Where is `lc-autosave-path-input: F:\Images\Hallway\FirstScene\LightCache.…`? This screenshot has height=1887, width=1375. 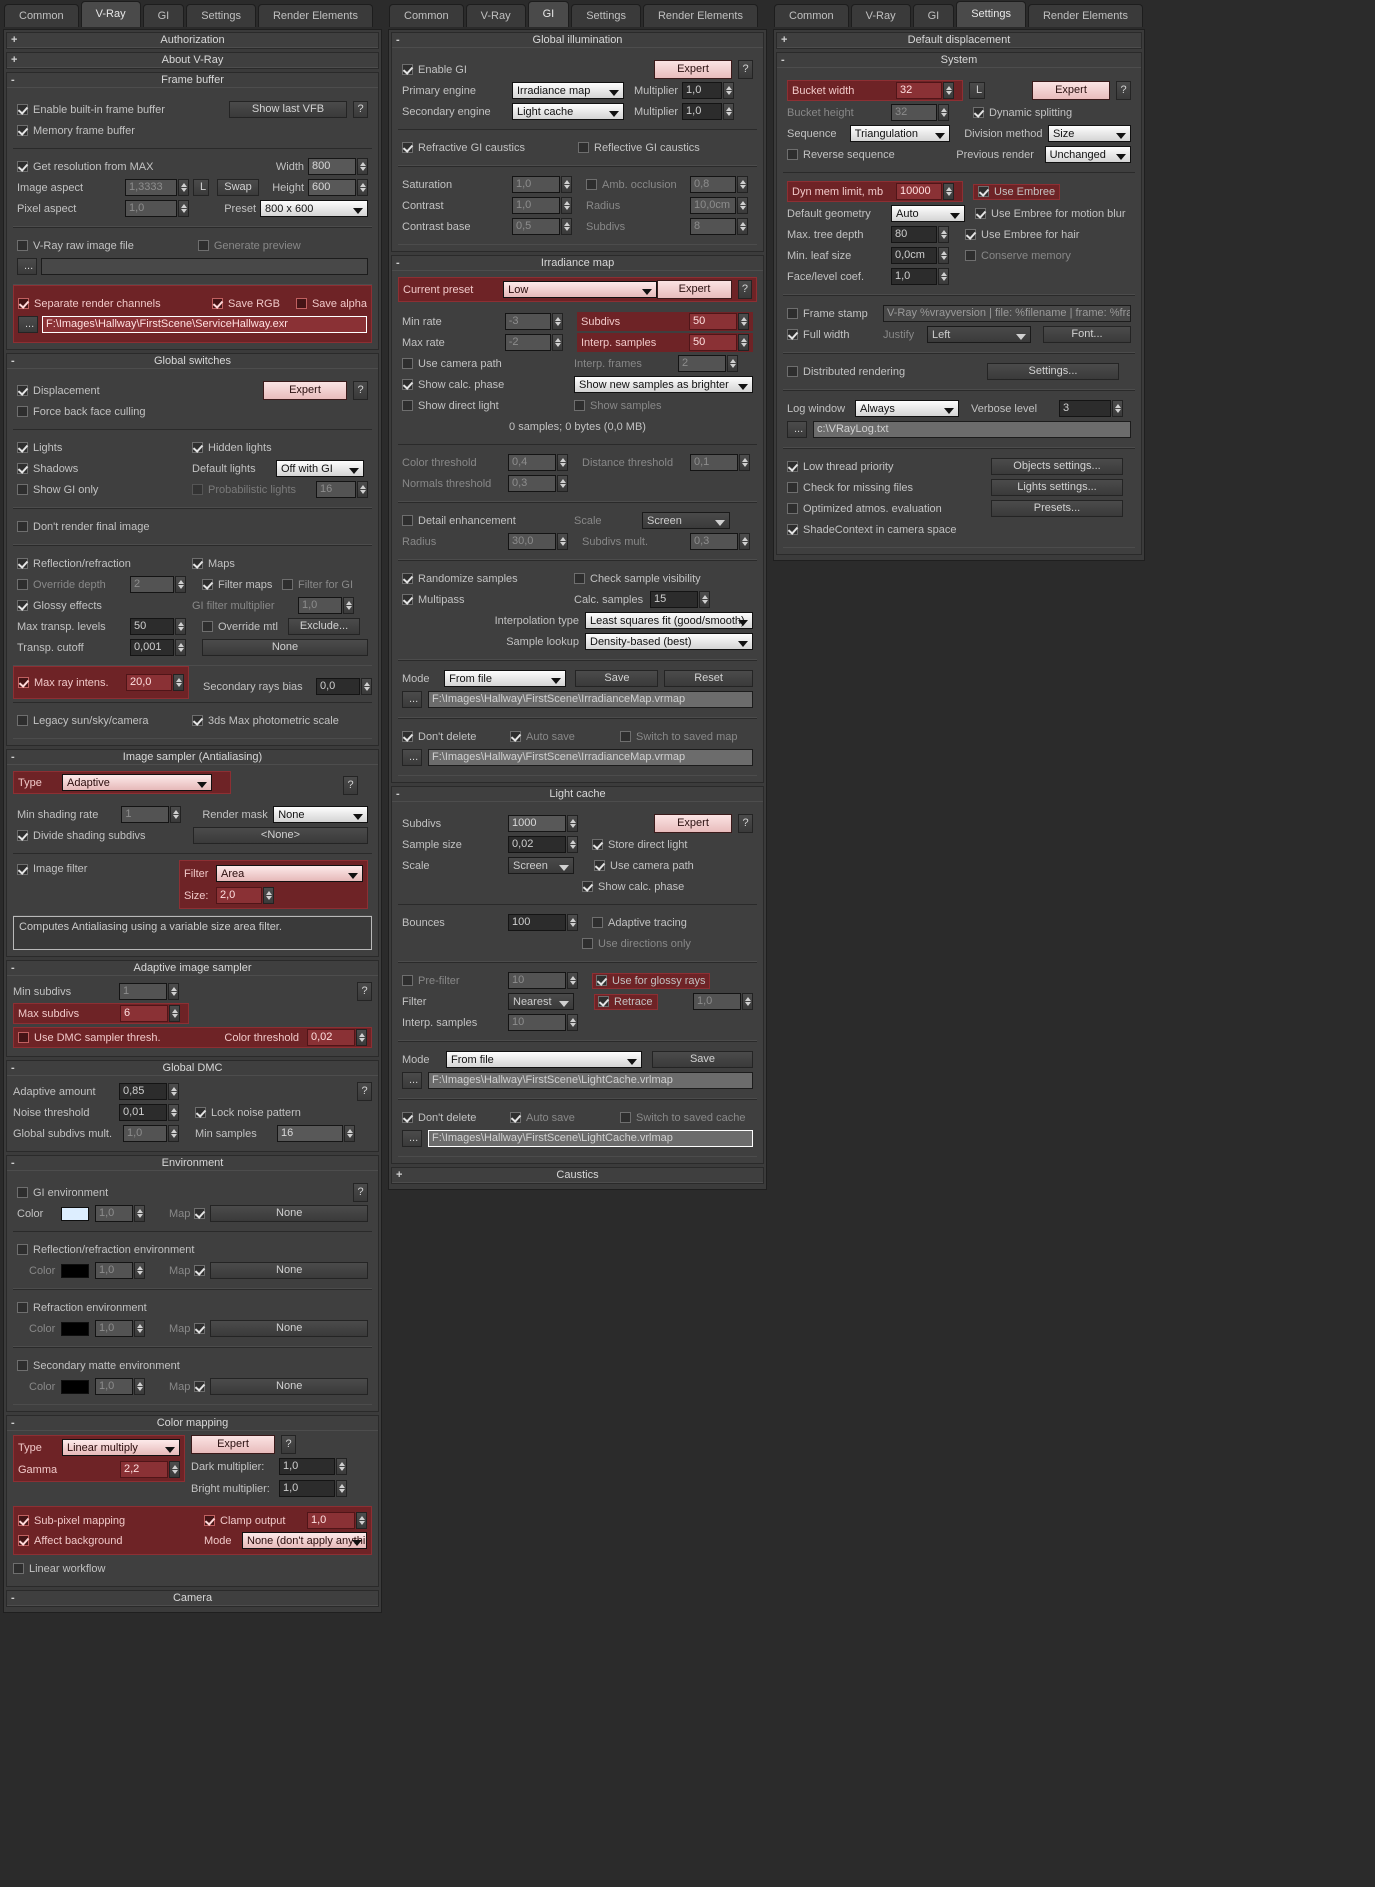
lc-autosave-path-input: F:\Images\Hallway\FirstScene\LightCache.… is located at coordinates (590, 1138).